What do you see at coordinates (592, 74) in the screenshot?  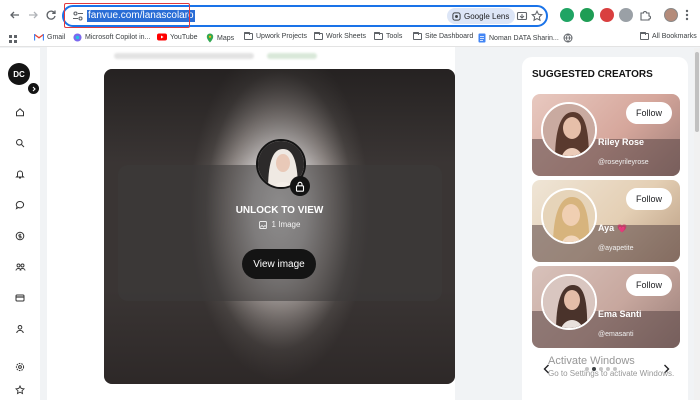 I see `suggested-creators-title: SUGGESTED CREATORS` at bounding box center [592, 74].